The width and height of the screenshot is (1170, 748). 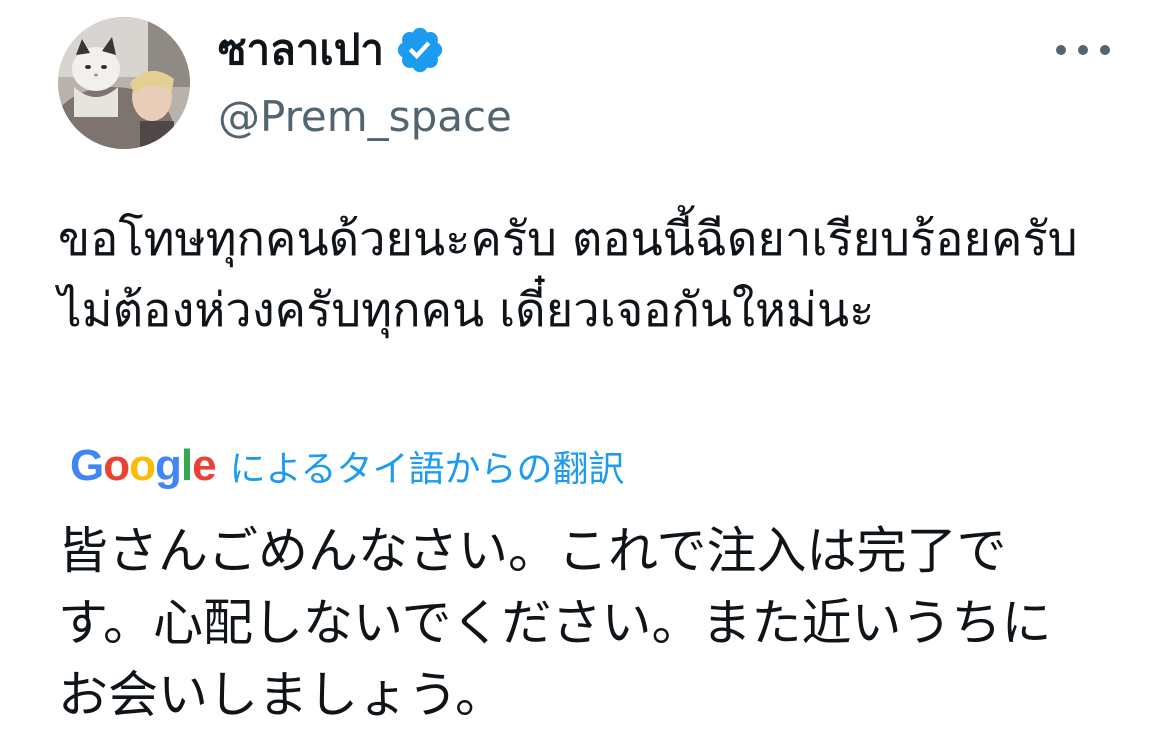 I want to click on avatar-photo-icon, so click(x=124, y=83).